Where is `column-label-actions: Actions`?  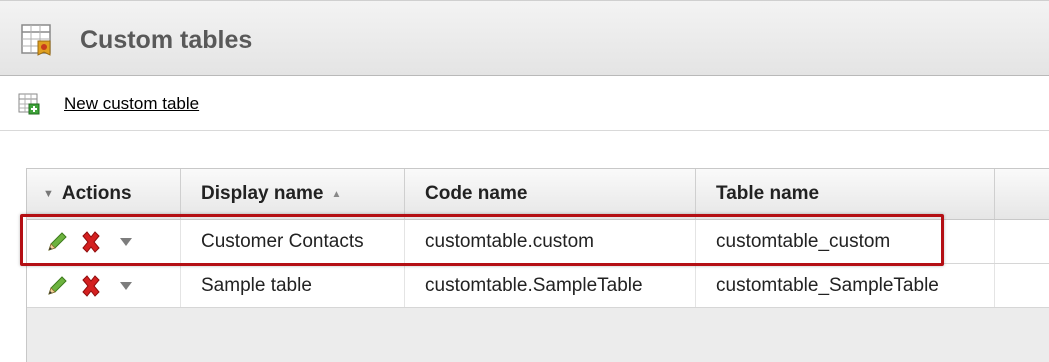
column-label-actions: Actions is located at coordinates (96, 193).